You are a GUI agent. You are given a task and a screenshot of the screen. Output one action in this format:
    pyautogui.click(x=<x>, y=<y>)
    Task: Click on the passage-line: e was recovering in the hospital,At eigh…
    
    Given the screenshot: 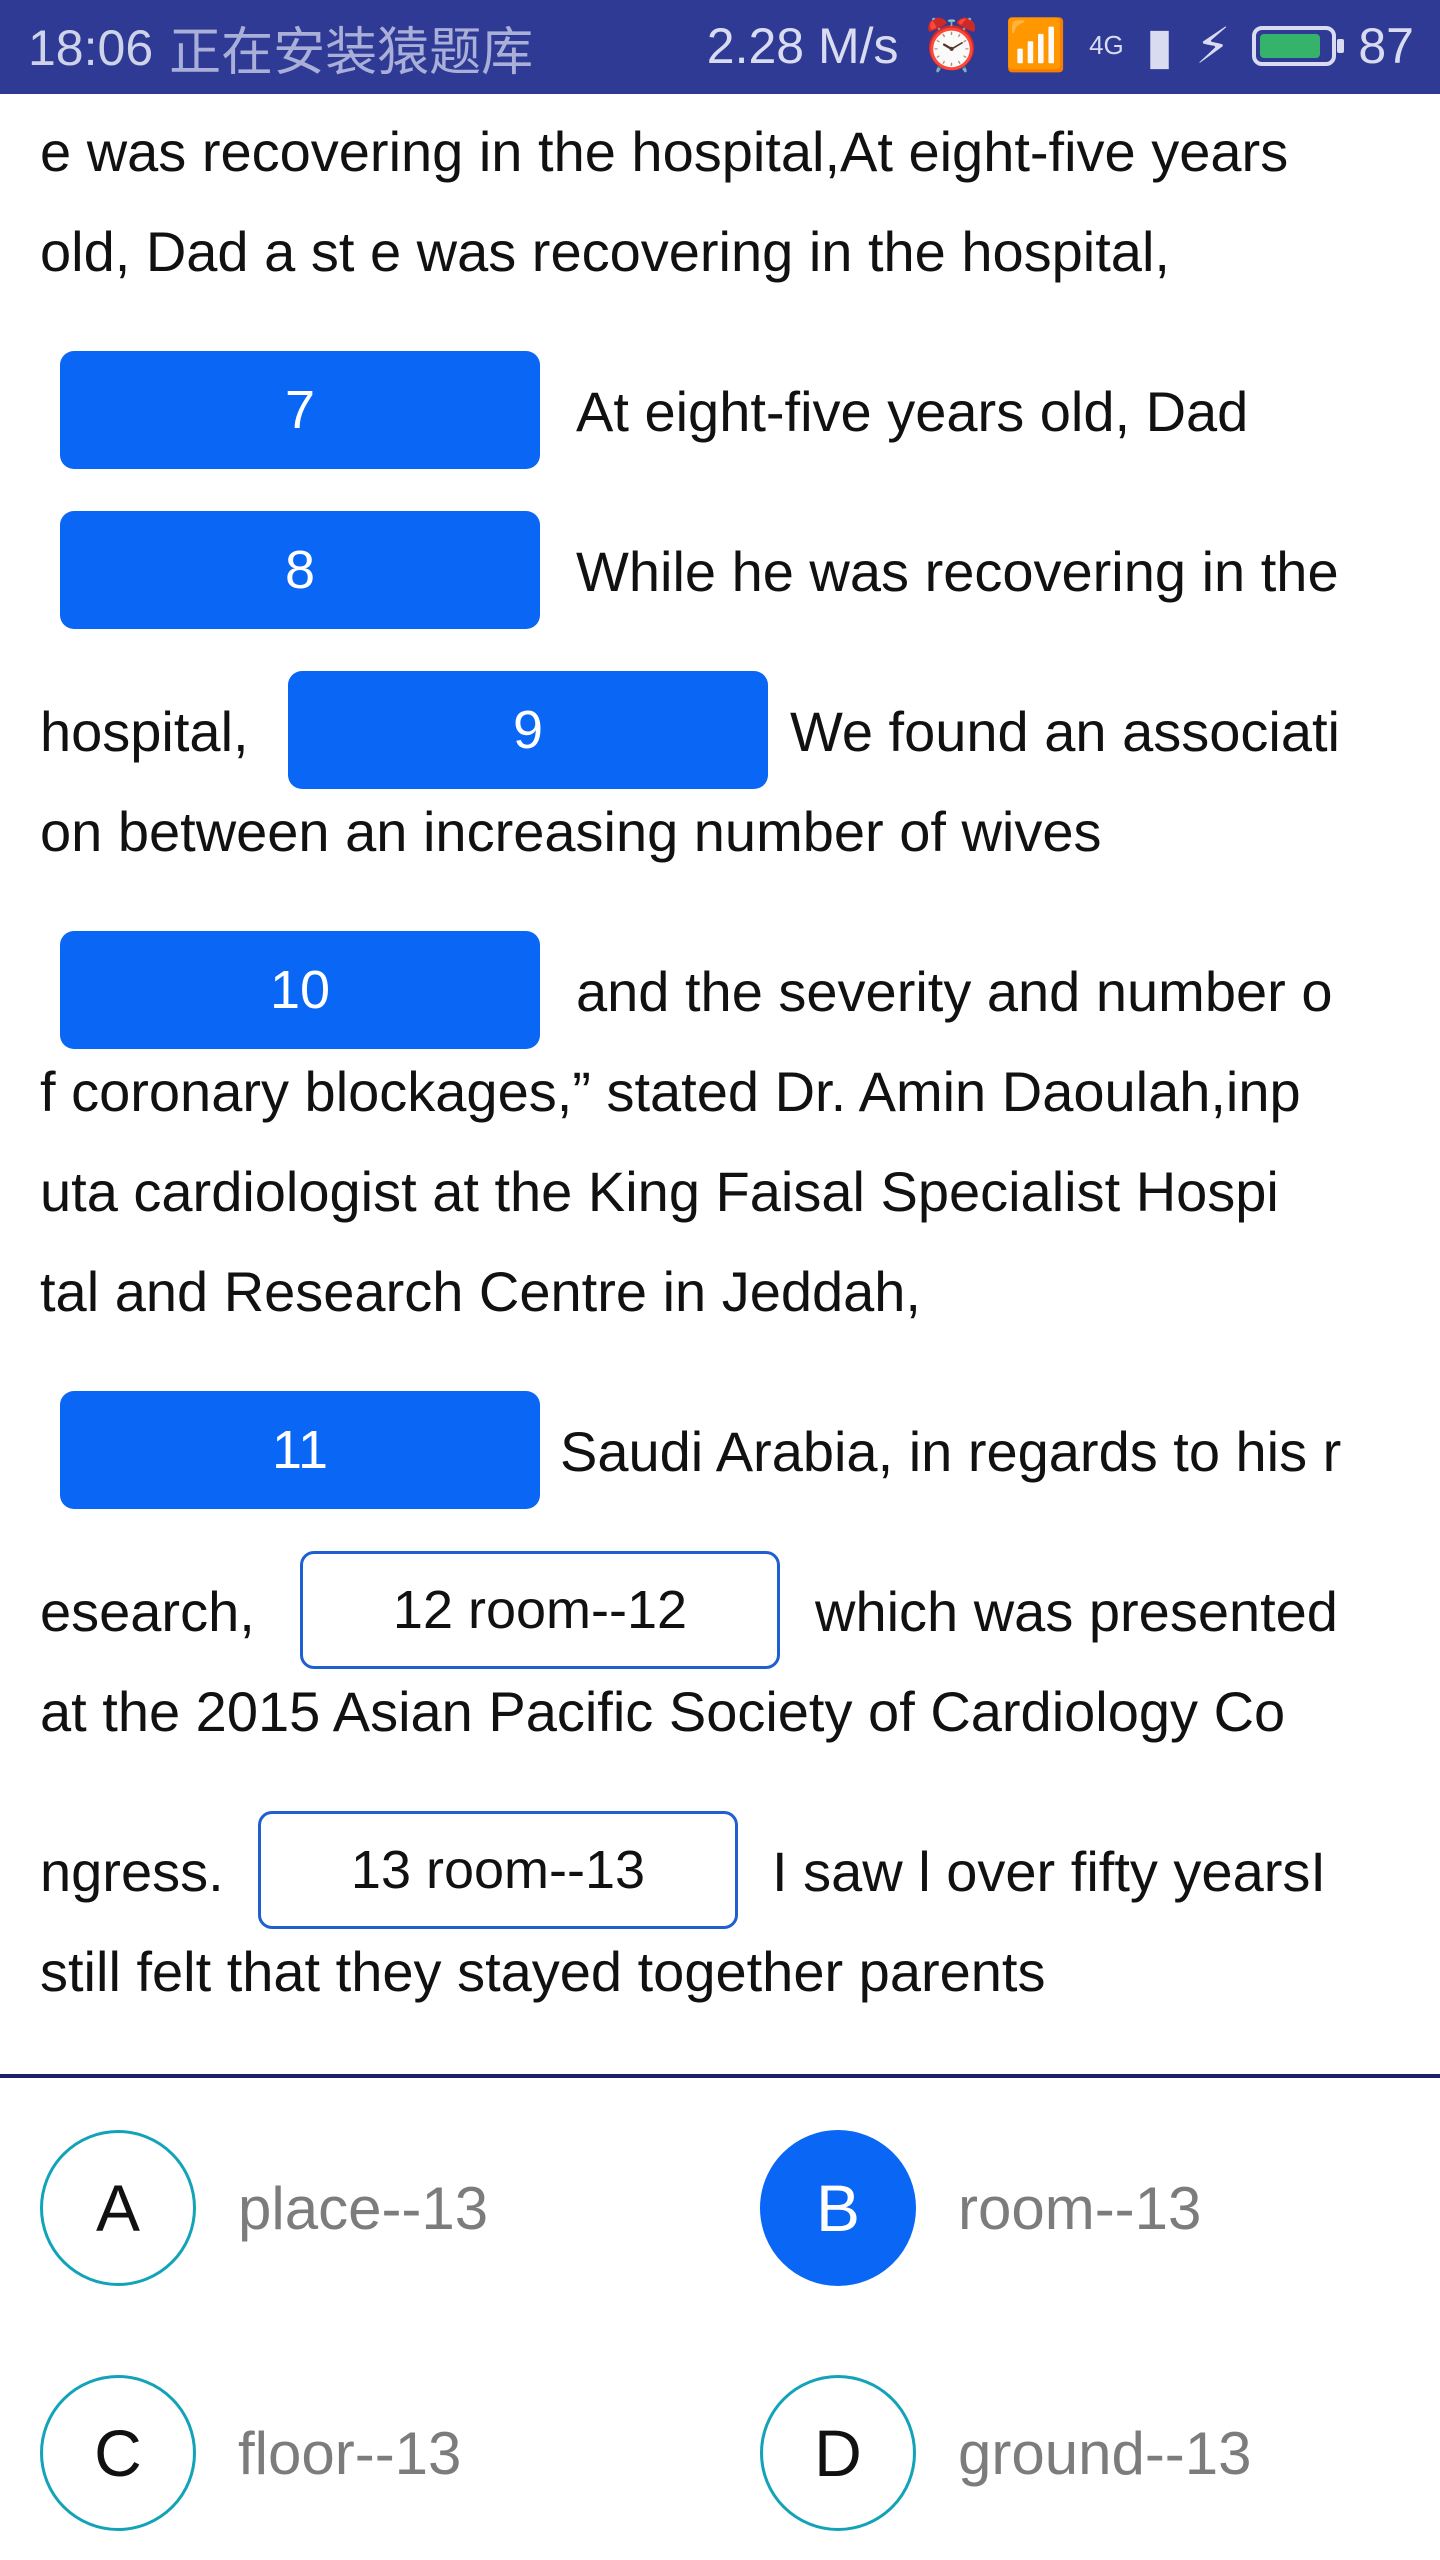 What is the action you would take?
    pyautogui.click(x=664, y=151)
    